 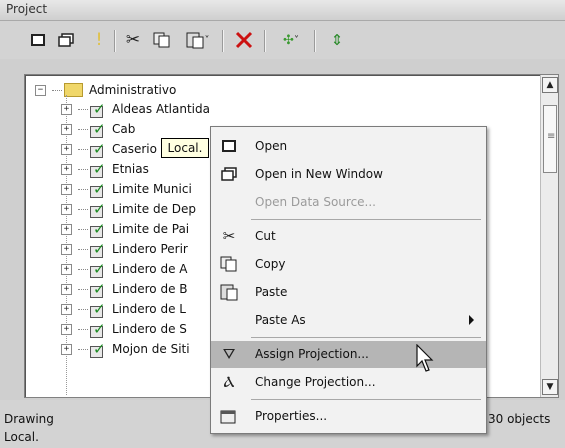 What do you see at coordinates (124, 129) in the screenshot?
I see `tree-item-label: Cab` at bounding box center [124, 129].